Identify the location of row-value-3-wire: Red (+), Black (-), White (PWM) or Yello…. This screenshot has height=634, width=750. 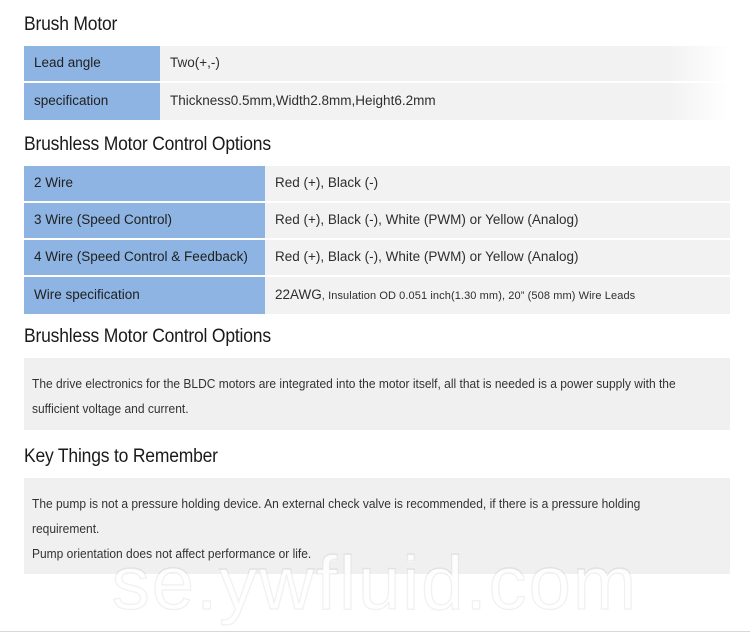
(497, 221).